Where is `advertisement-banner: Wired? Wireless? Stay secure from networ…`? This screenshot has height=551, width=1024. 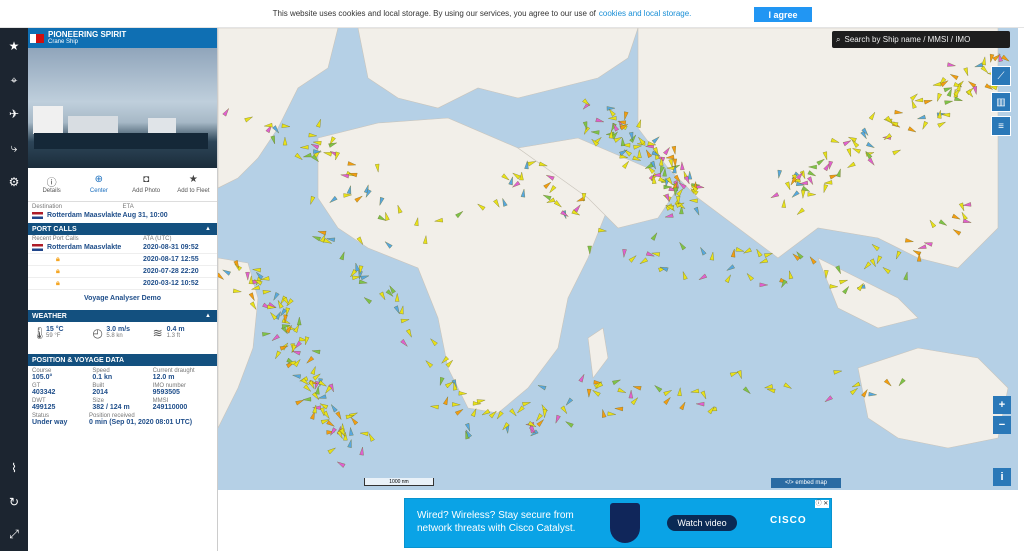 advertisement-banner: Wired? Wireless? Stay secure from networ… is located at coordinates (618, 523).